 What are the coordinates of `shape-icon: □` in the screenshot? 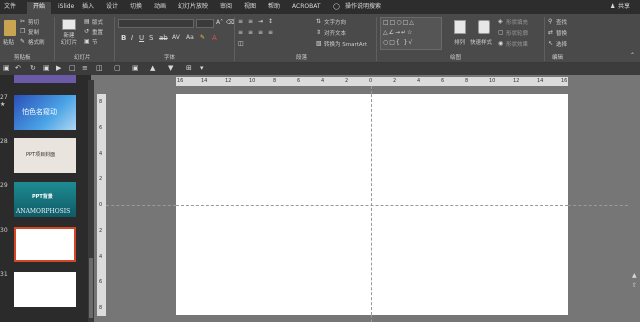 It's located at (72, 68).